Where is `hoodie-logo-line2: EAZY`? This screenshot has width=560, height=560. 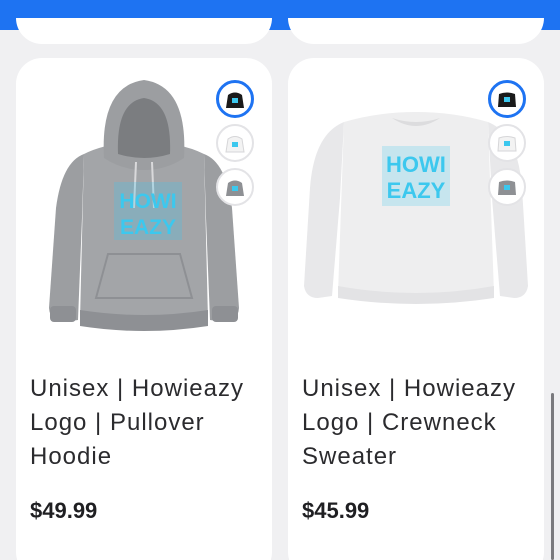 hoodie-logo-line2: EAZY is located at coordinates (148, 227).